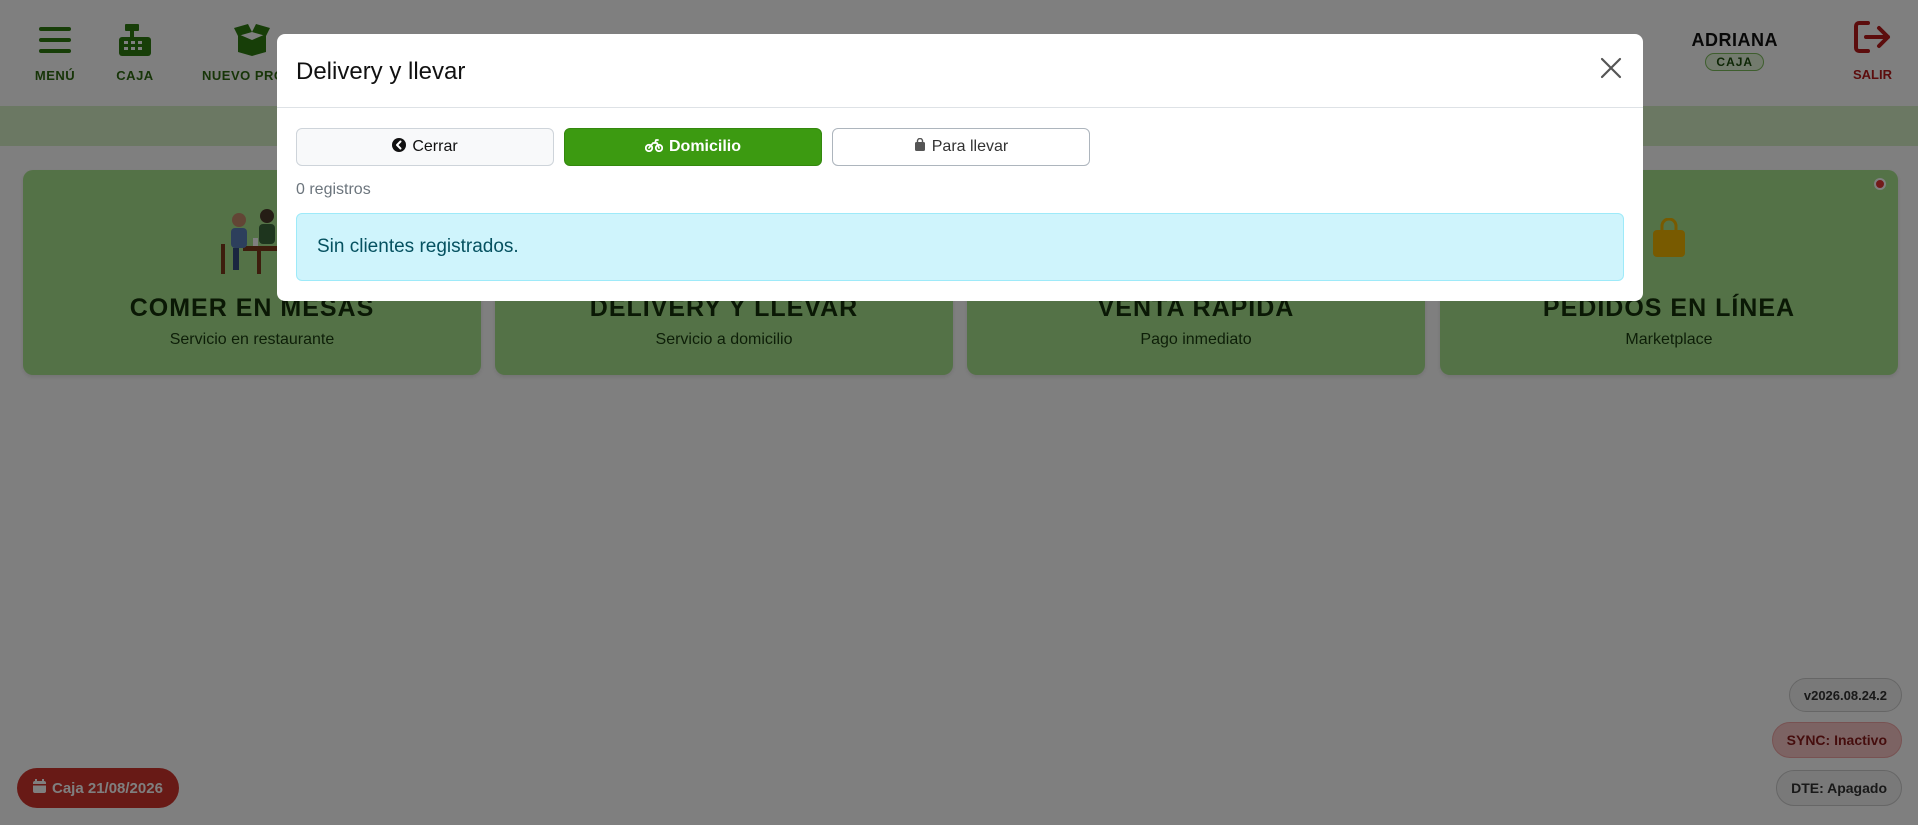 The height and width of the screenshot is (825, 1918). I want to click on shopping-bag-icon, so click(920, 146).